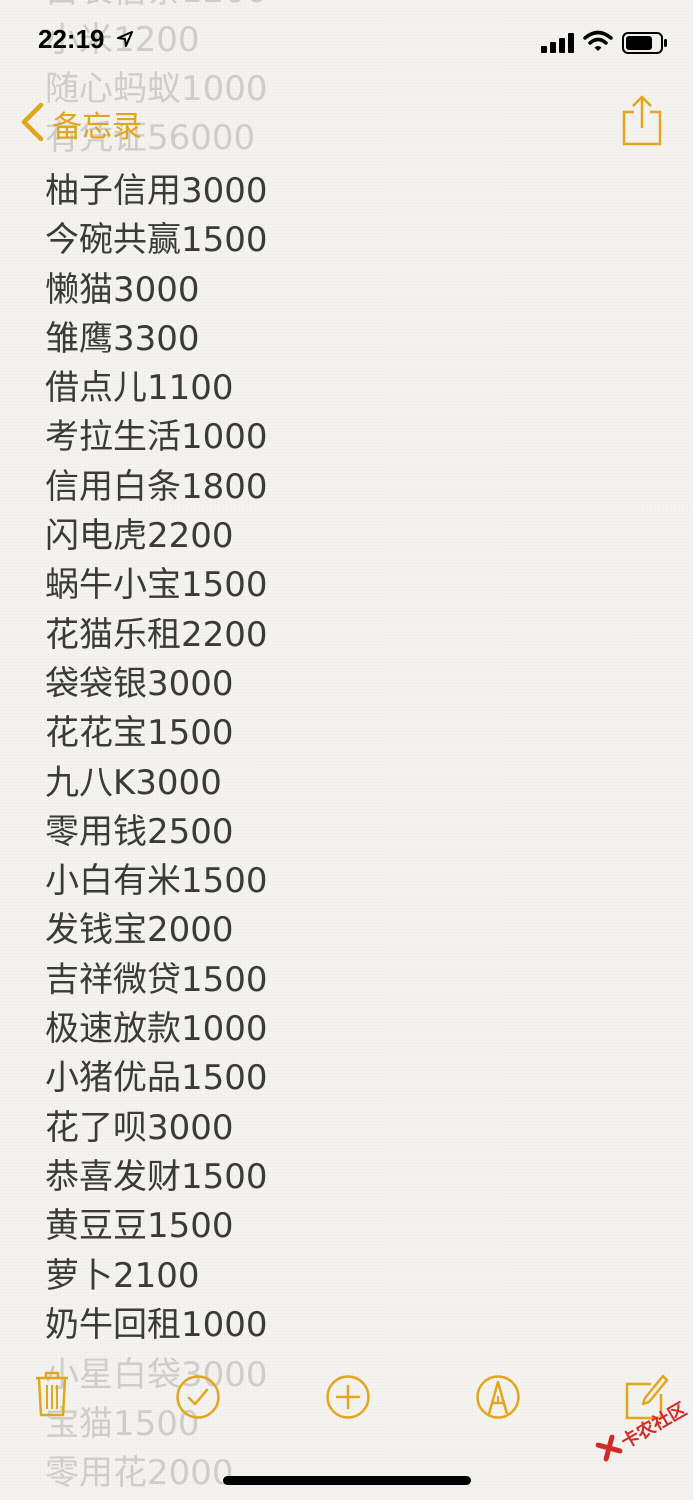 The width and height of the screenshot is (693, 1500). What do you see at coordinates (139, 388) in the screenshot?
I see `note-line: 借点儿1100` at bounding box center [139, 388].